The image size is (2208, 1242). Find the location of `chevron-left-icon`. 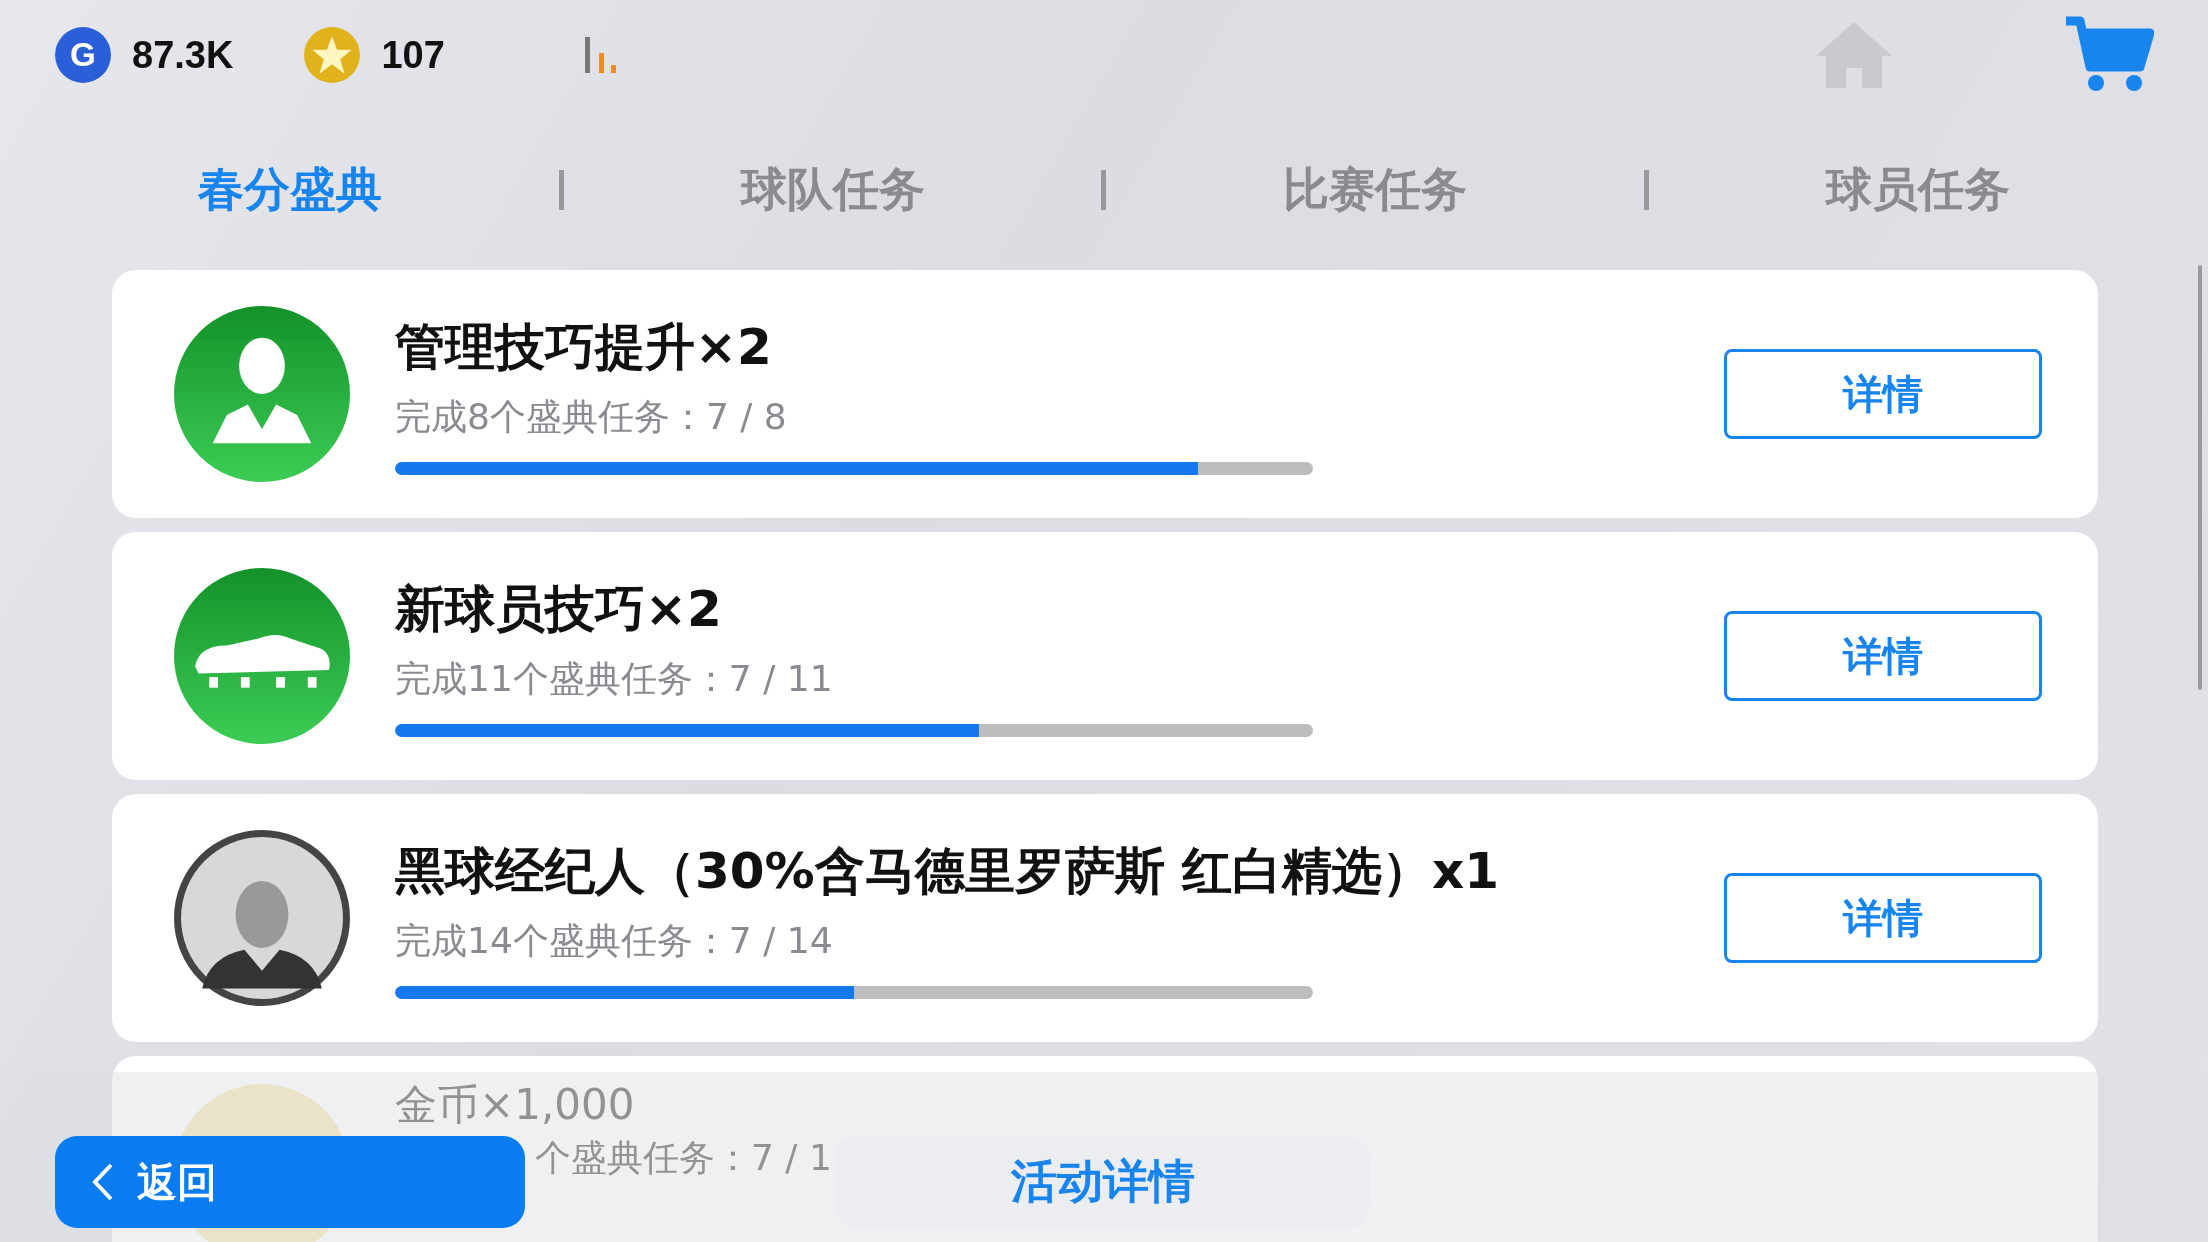

chevron-left-icon is located at coordinates (103, 1182).